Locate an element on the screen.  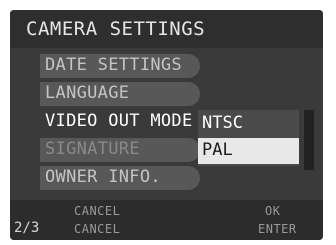
video-out-dropdown: NTSC PAL is located at coordinates (248, 138).